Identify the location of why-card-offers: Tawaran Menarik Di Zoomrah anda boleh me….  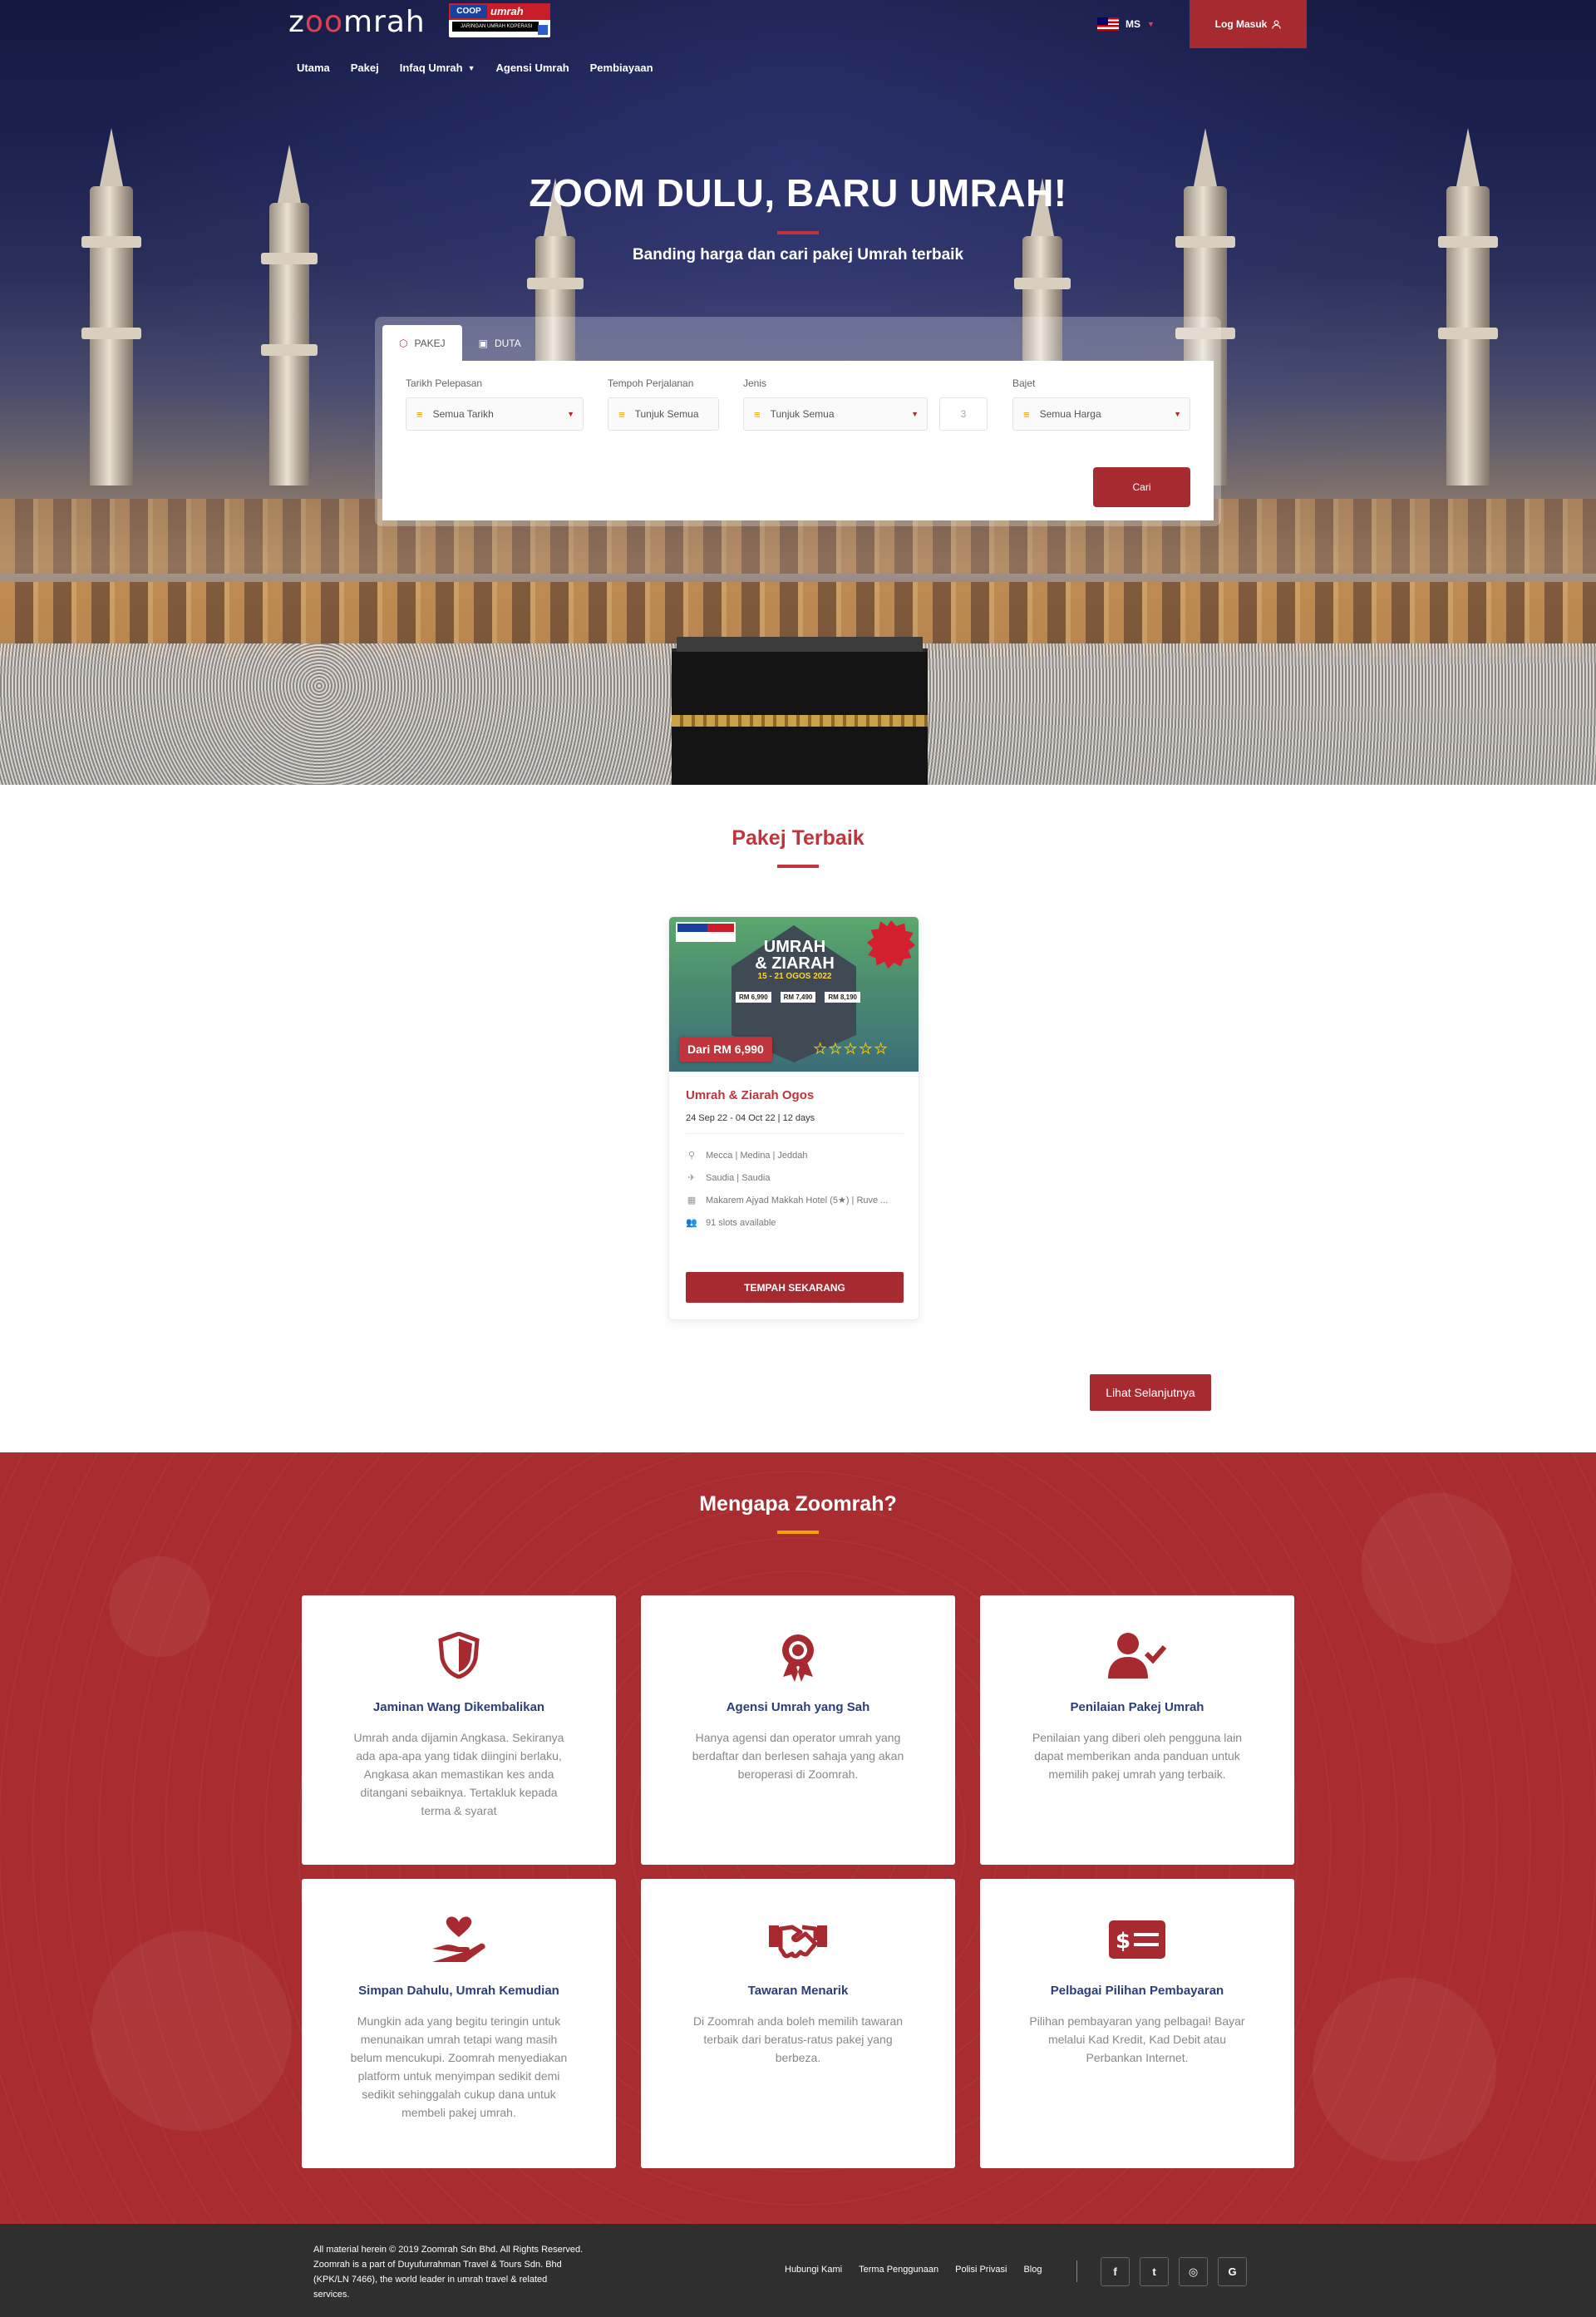
(798, 2023).